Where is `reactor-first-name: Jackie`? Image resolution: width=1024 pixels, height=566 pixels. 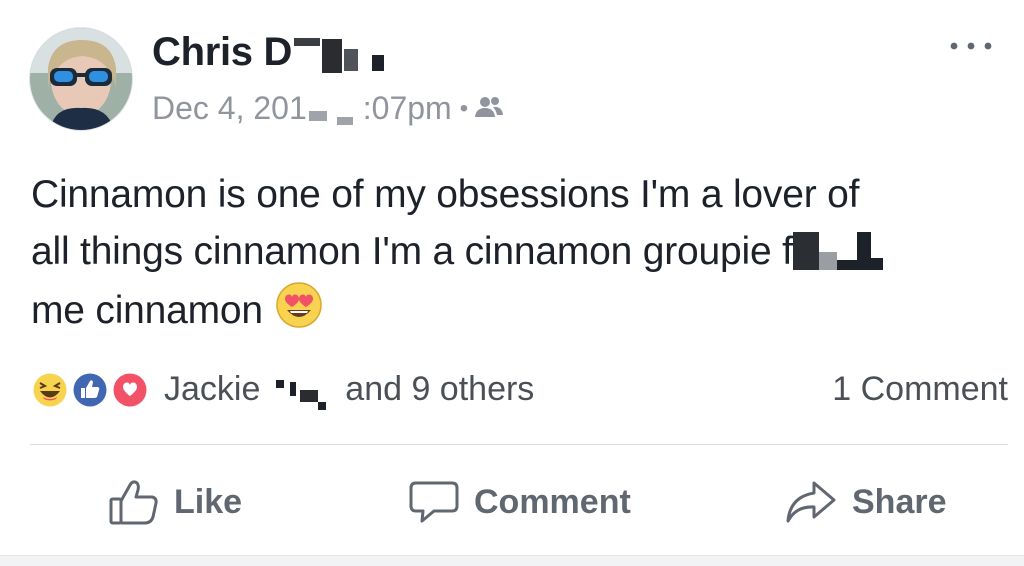 reactor-first-name: Jackie is located at coordinates (212, 389).